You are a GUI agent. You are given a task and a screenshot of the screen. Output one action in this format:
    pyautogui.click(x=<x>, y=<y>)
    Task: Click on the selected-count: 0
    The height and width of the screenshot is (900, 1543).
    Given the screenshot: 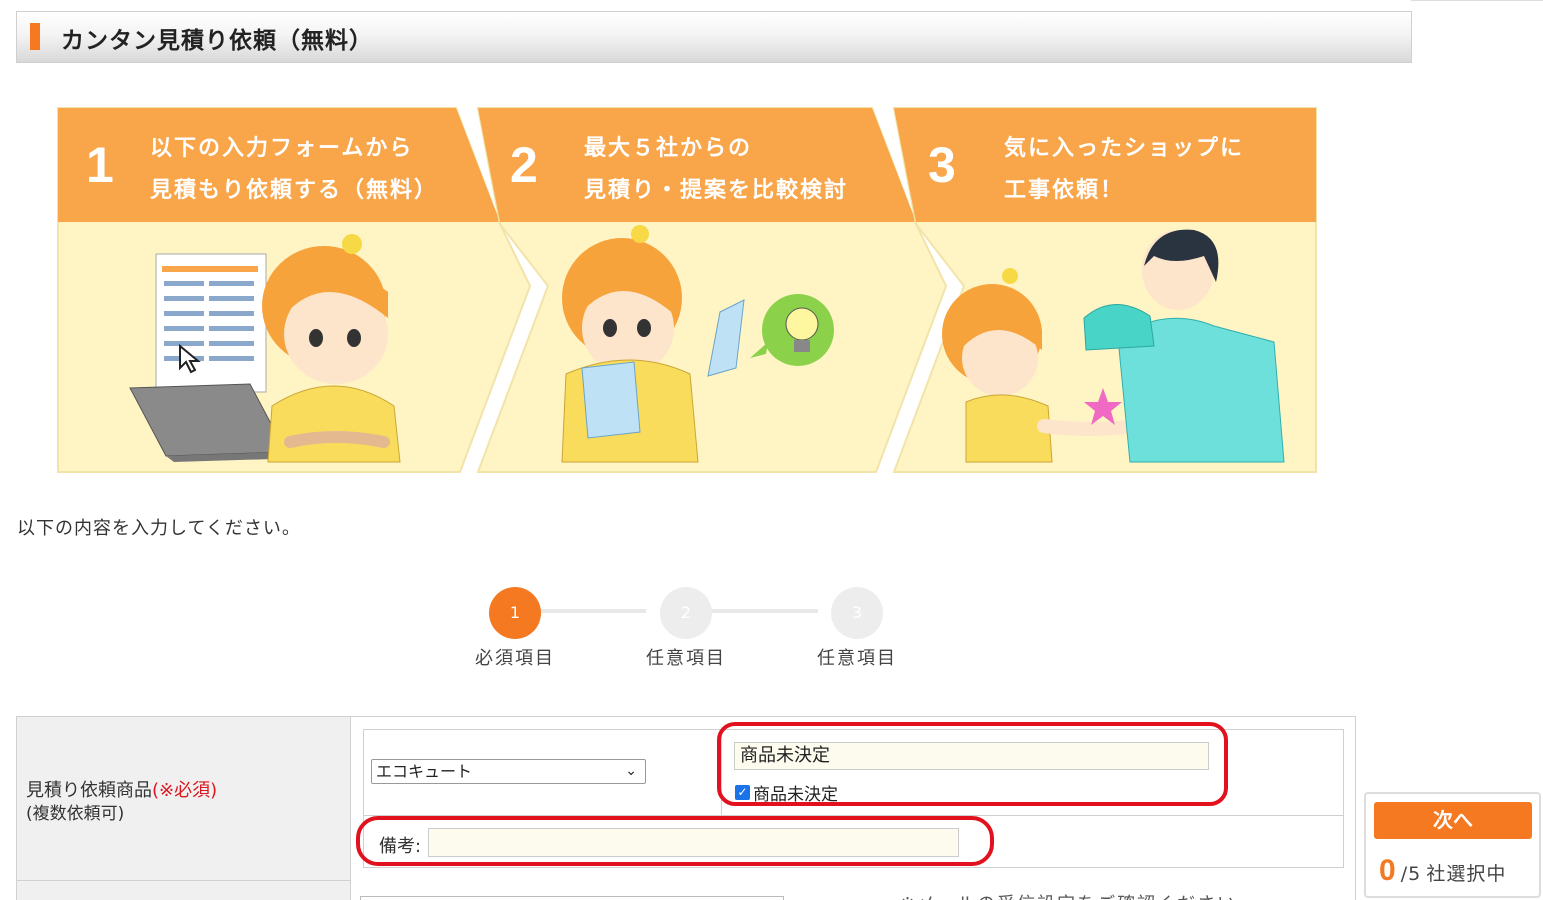 What is the action you would take?
    pyautogui.click(x=1387, y=870)
    